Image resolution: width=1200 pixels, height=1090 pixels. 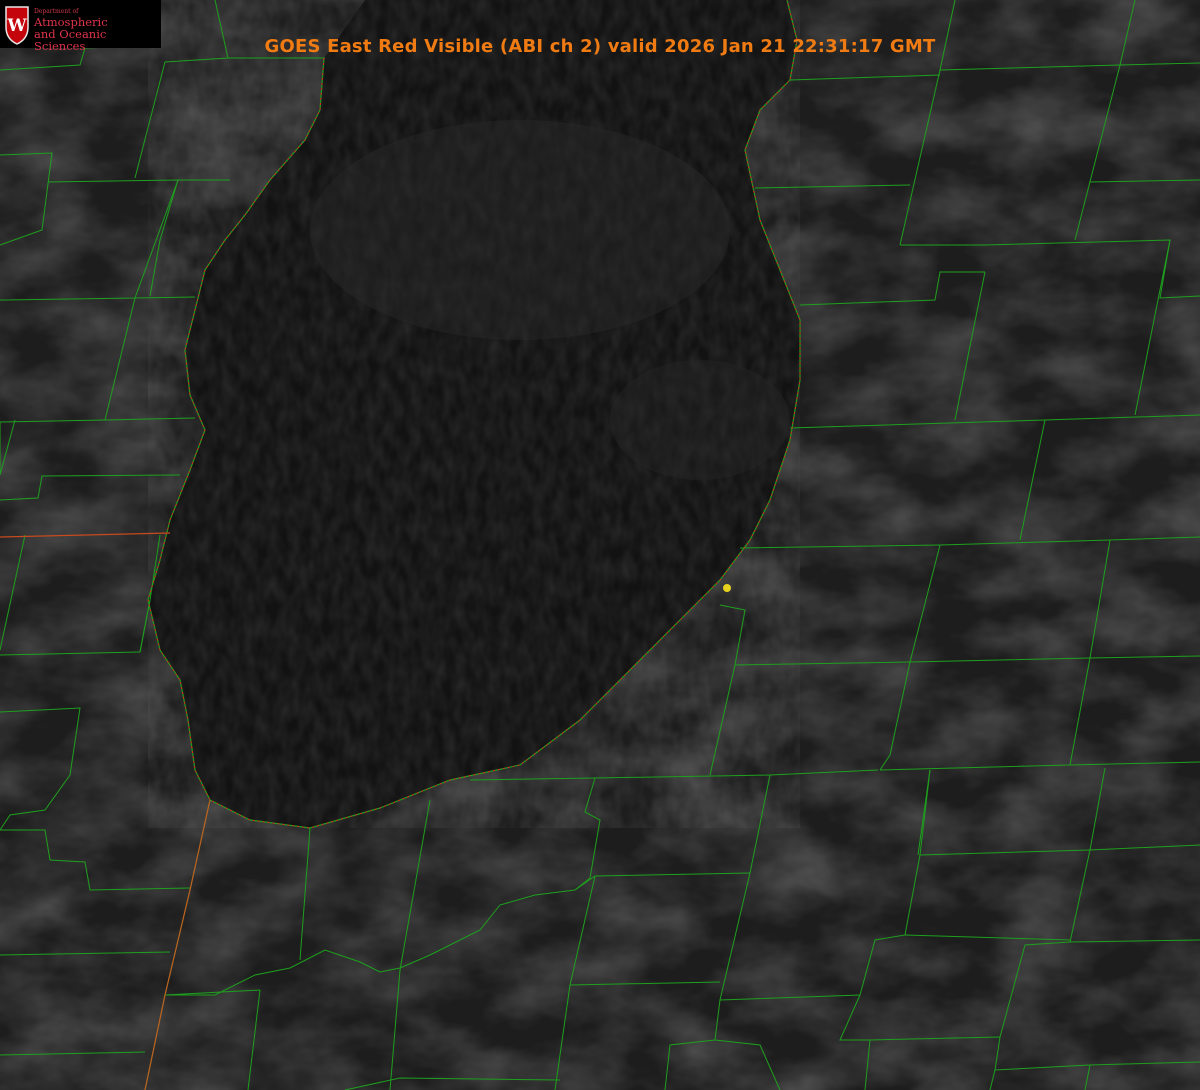 What do you see at coordinates (727, 588) in the screenshot?
I see `station-marker` at bounding box center [727, 588].